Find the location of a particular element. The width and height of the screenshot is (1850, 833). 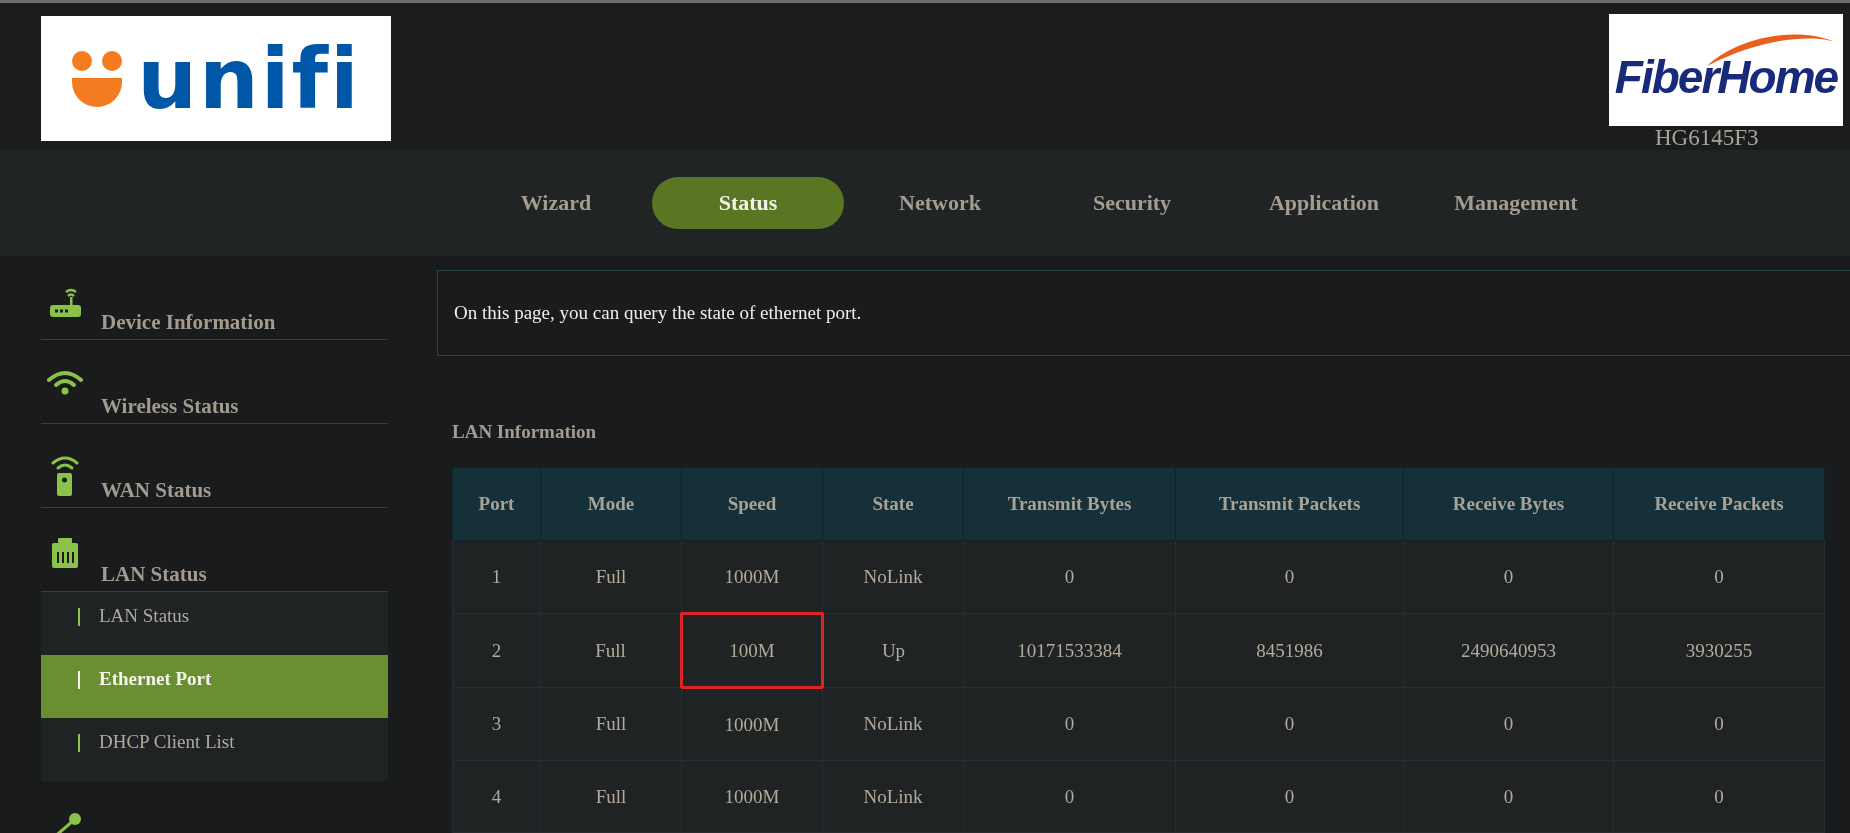

column-header: Transmit Packets is located at coordinates (1289, 504).